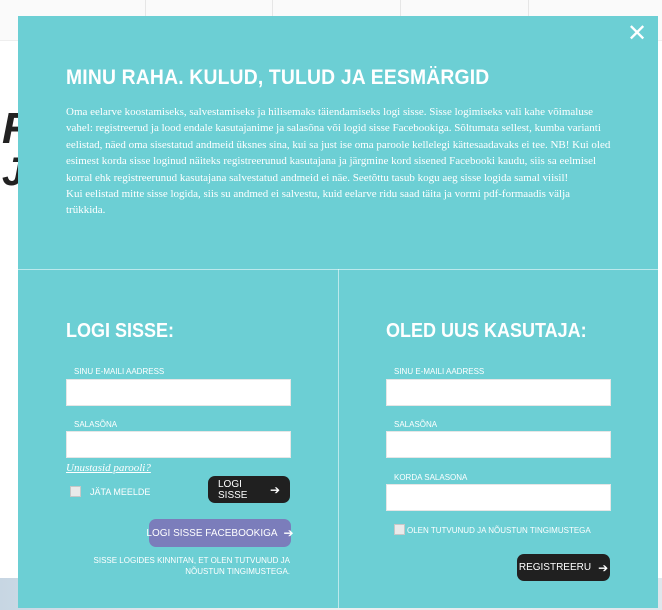  Describe the element at coordinates (212, 533) in the screenshot. I see `facebook-login-label: LOGI SISSE FACEBOOKIGA` at that location.